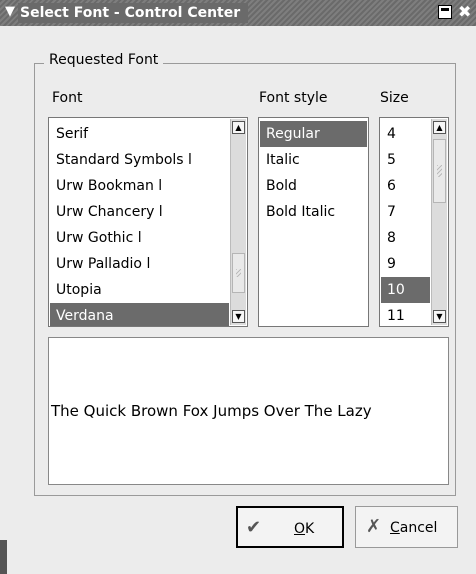 This screenshot has width=476, height=574. I want to click on ok-button-label: OK, so click(304, 529).